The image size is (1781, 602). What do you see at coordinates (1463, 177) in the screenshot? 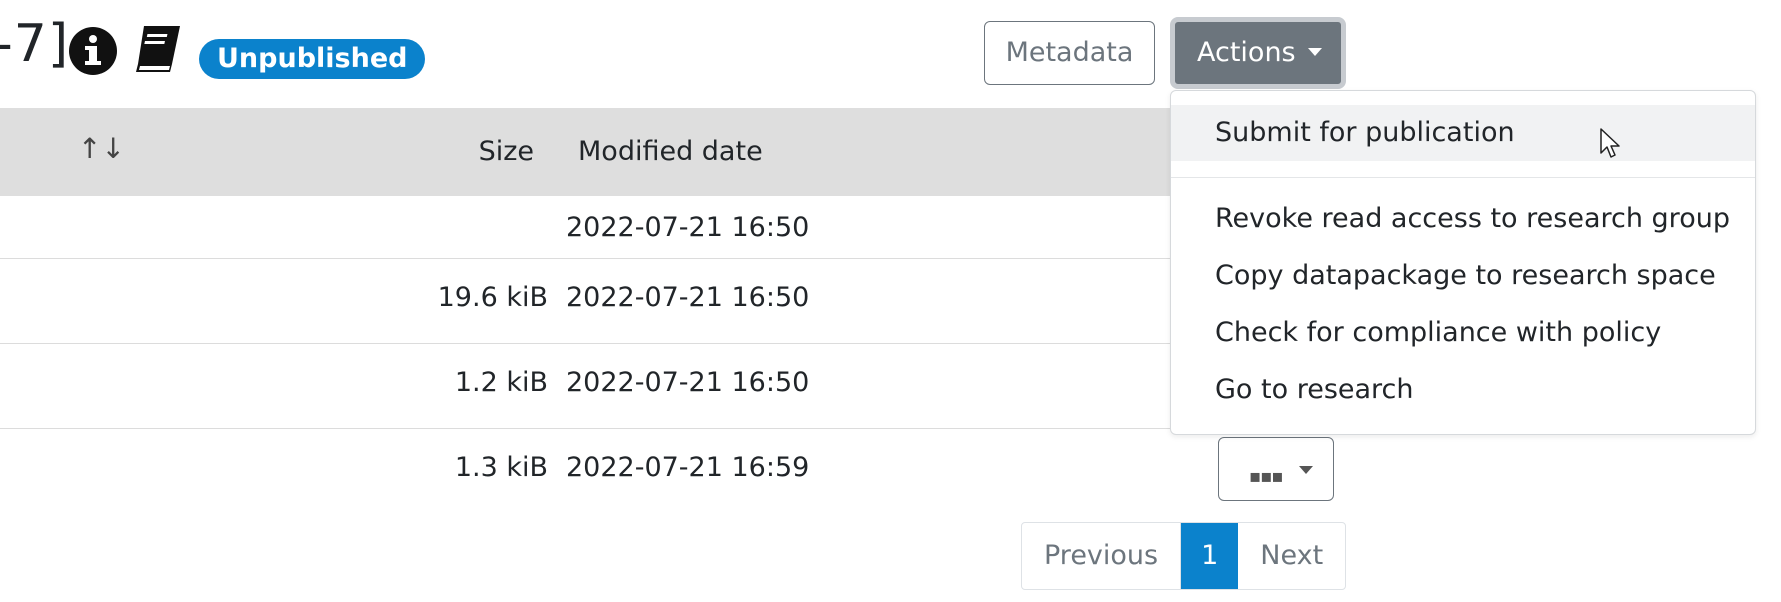
I see `menu-divider` at bounding box center [1463, 177].